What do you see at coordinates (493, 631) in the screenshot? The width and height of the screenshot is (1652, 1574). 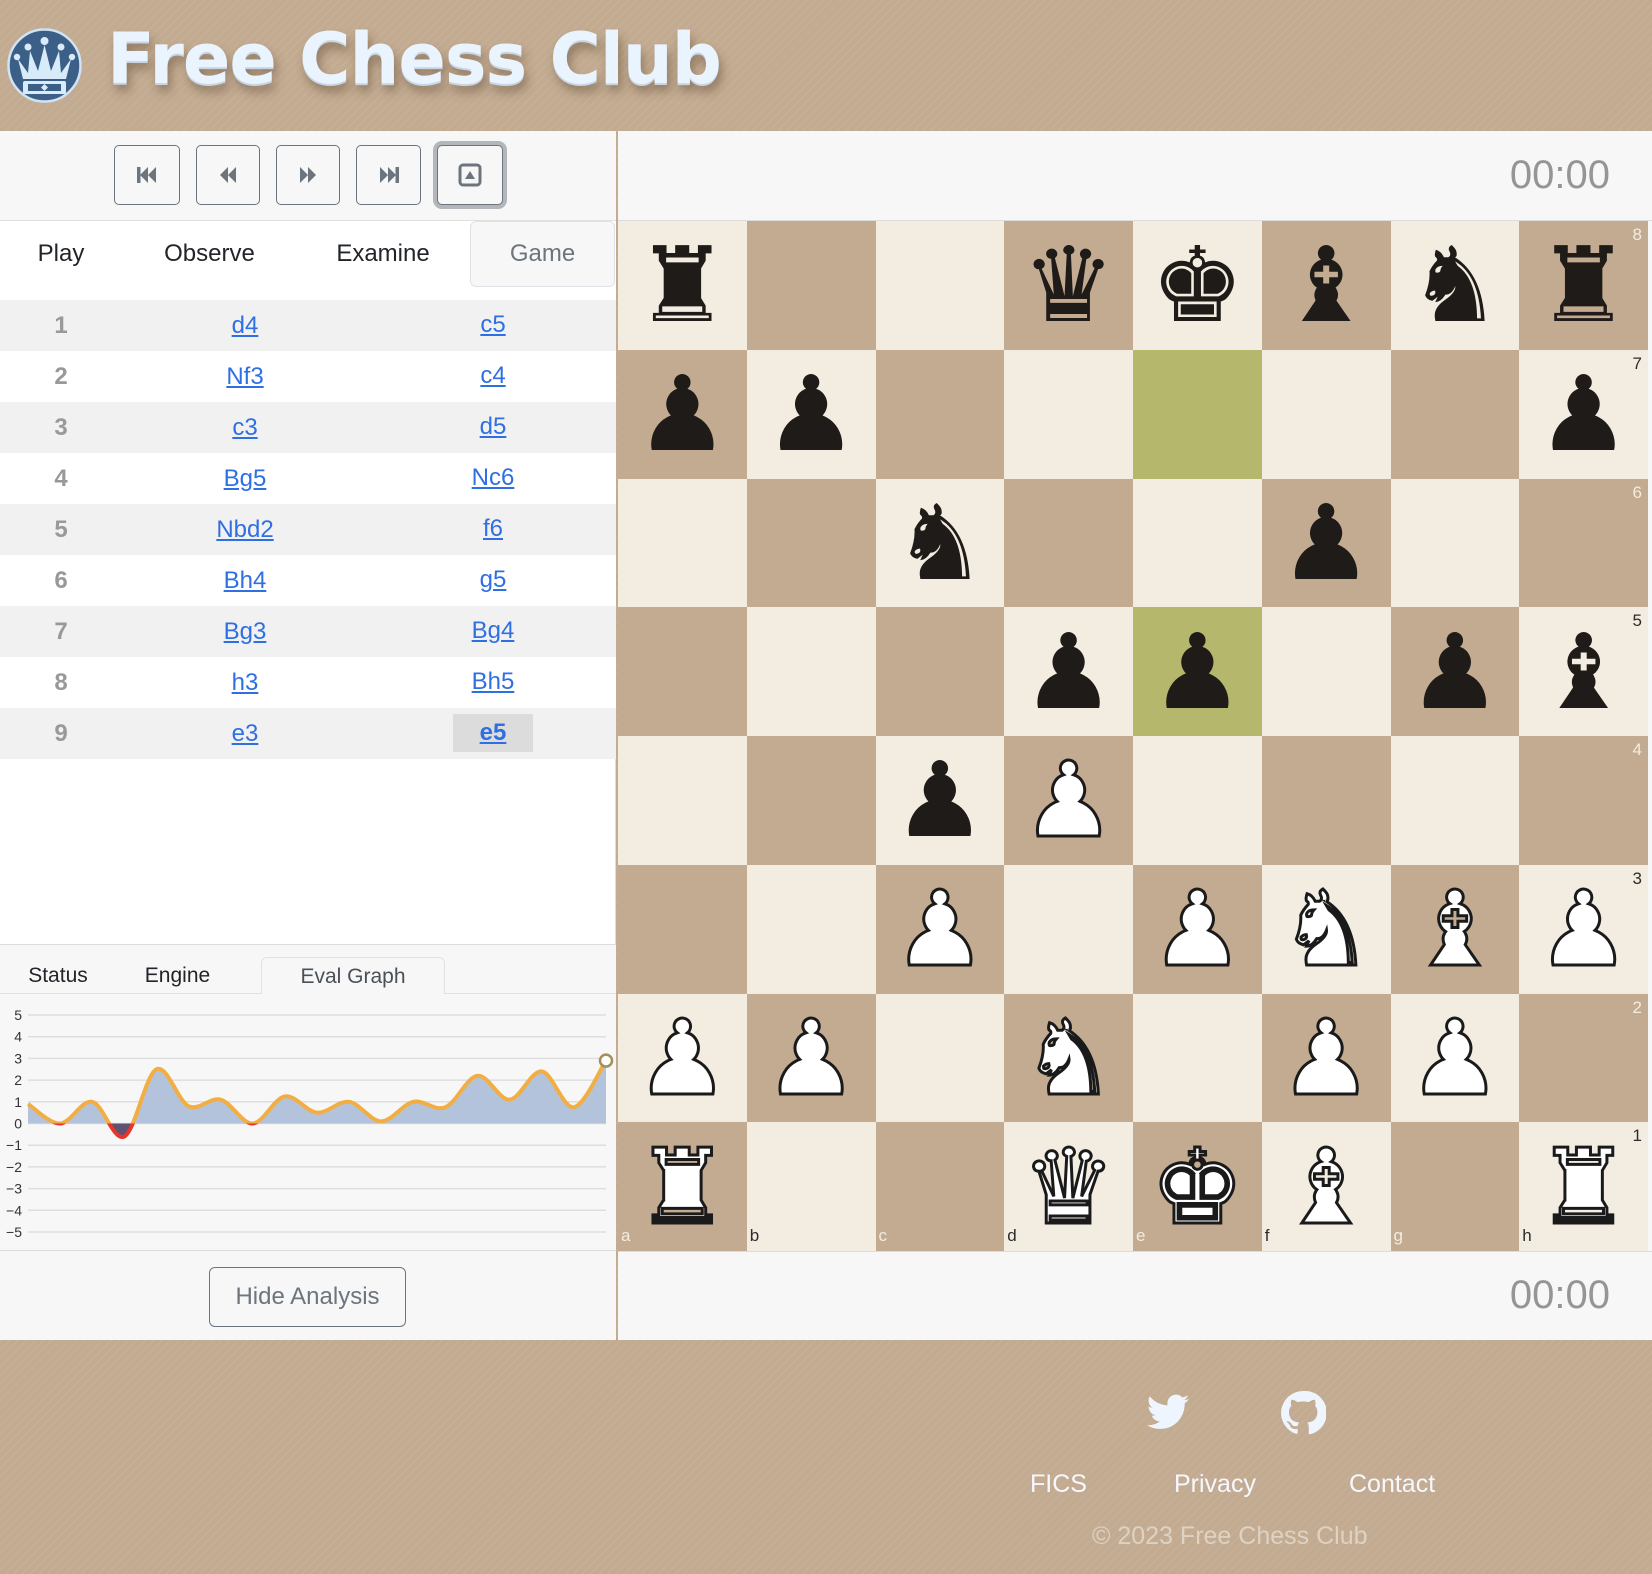 I see `black-move-link: Bg4` at bounding box center [493, 631].